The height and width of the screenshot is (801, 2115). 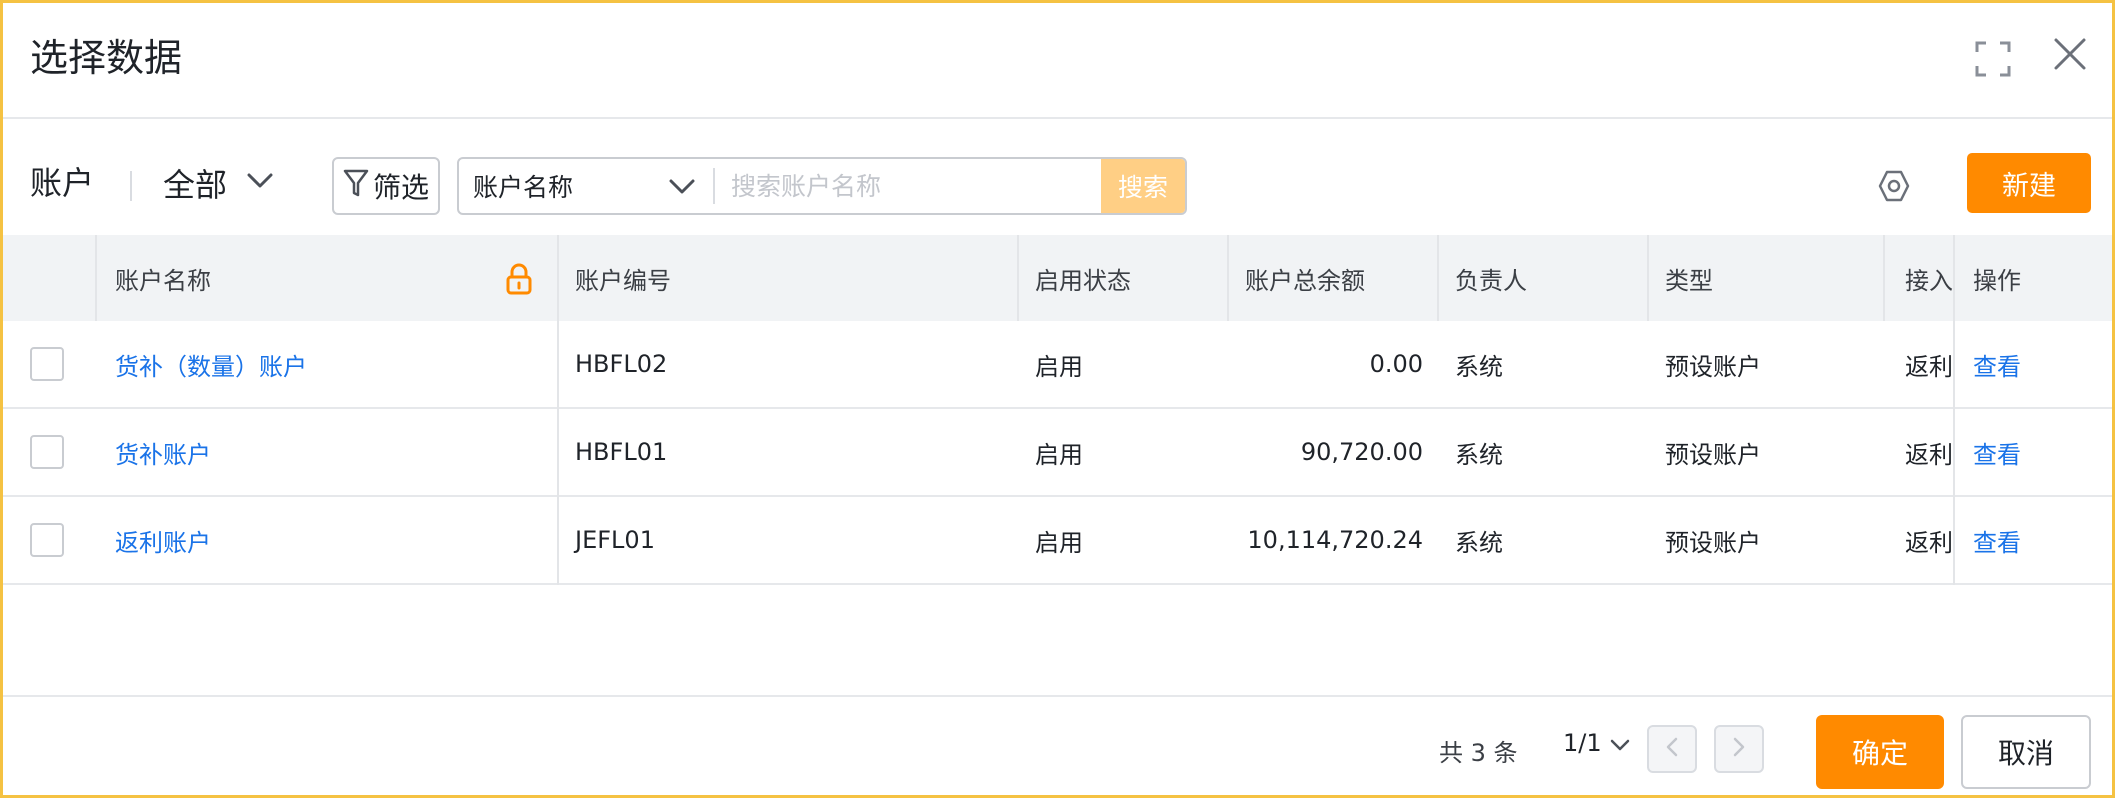 I want to click on close-icon, so click(x=2070, y=54).